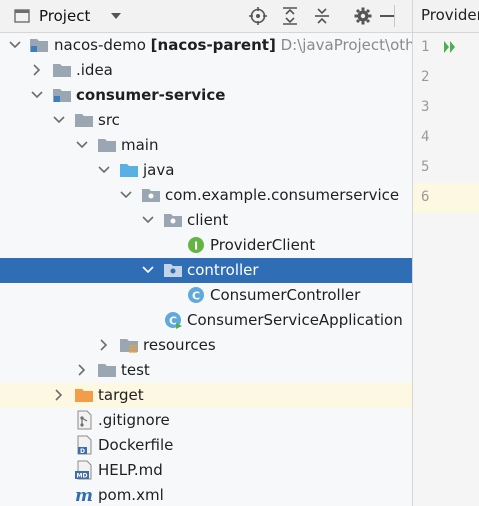  I want to click on maven-file-icon: m, so click(84, 495).